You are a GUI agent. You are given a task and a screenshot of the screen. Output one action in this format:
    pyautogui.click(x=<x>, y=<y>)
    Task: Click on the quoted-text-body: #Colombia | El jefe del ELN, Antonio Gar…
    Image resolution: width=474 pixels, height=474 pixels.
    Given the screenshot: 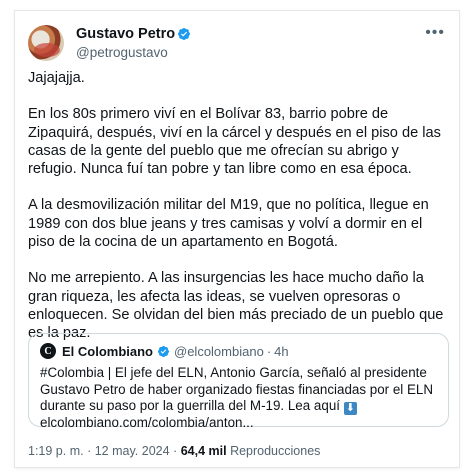 What is the action you would take?
    pyautogui.click(x=237, y=389)
    